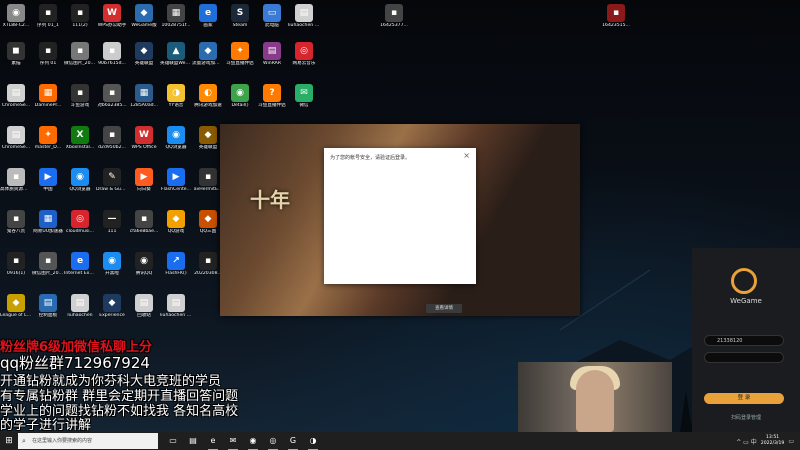  What do you see at coordinates (208, 15) in the screenshot?
I see `desktop-icon: e 画家` at bounding box center [208, 15].